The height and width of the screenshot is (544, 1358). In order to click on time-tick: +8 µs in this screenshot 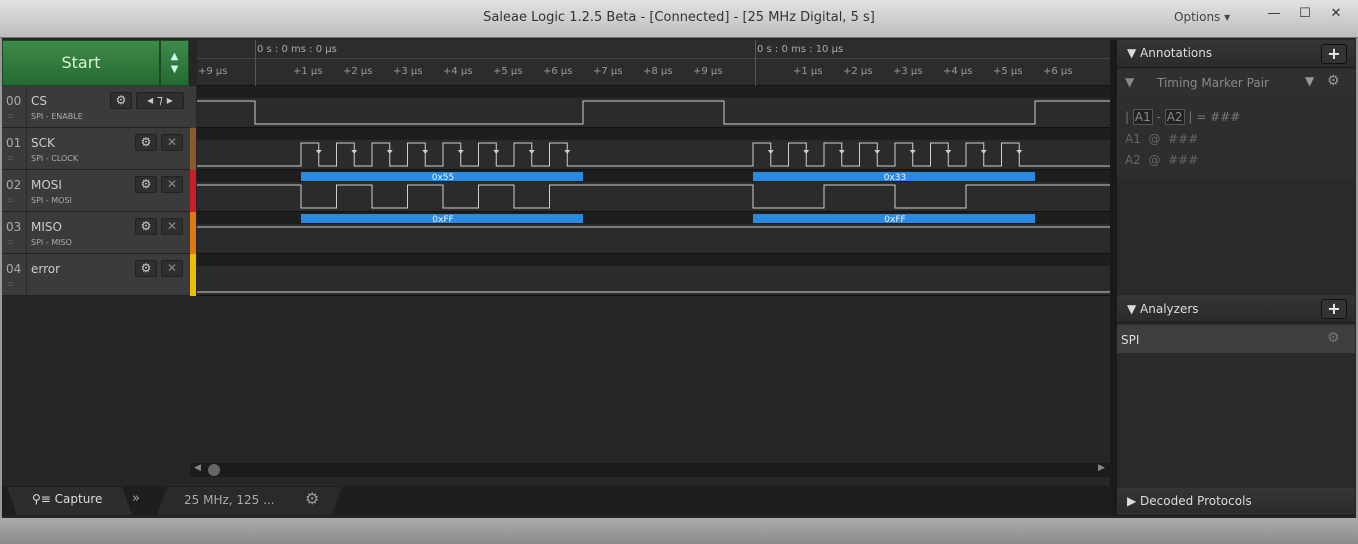, I will do `click(658, 71)`.